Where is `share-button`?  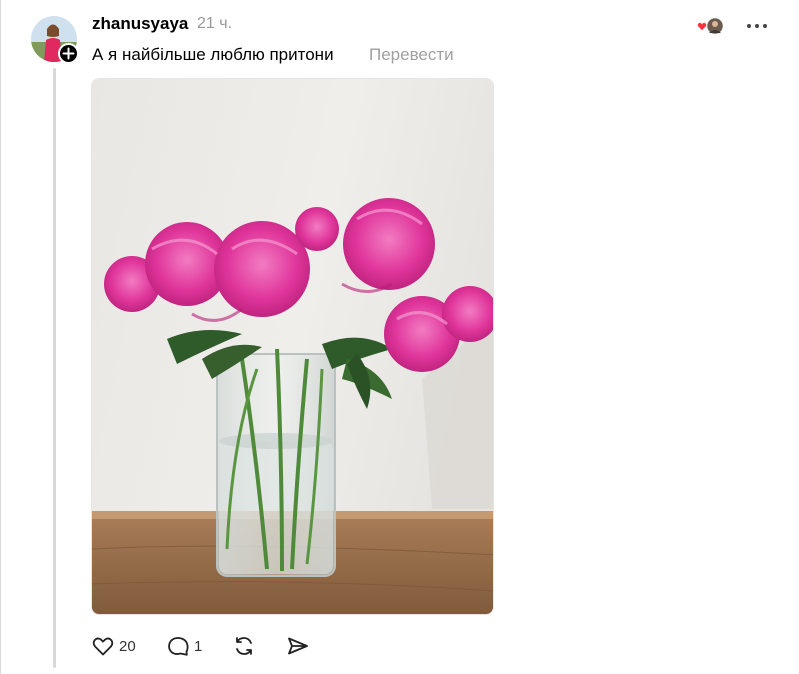
share-button is located at coordinates (298, 646).